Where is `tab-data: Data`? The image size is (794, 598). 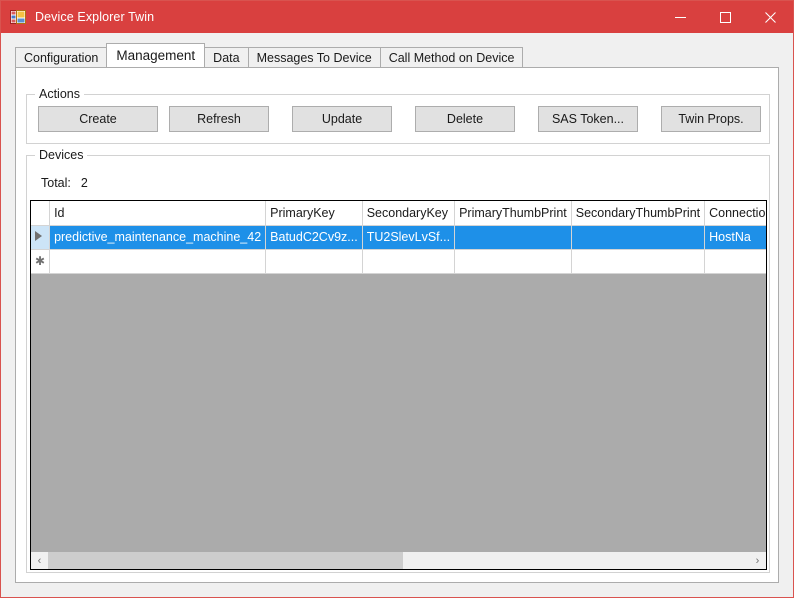 tab-data: Data is located at coordinates (226, 57).